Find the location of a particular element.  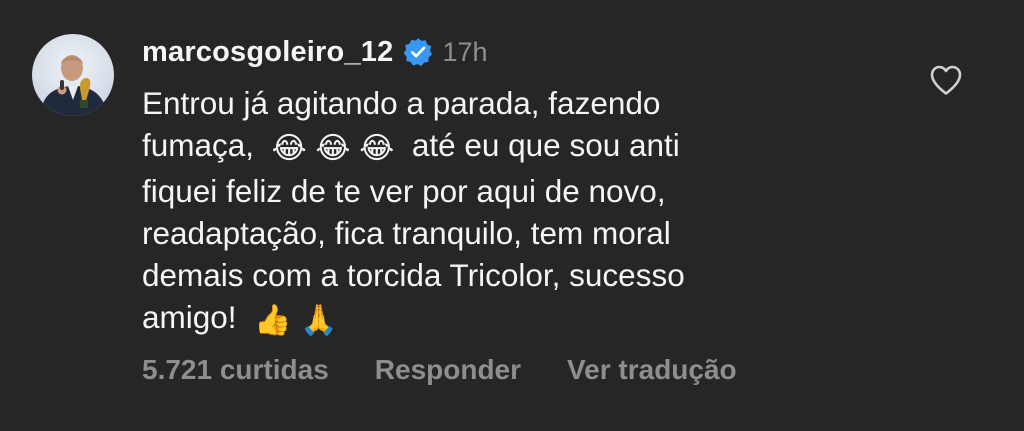

comment-line: demais com a torcida Tricolor, sucesso is located at coordinates (413, 275).